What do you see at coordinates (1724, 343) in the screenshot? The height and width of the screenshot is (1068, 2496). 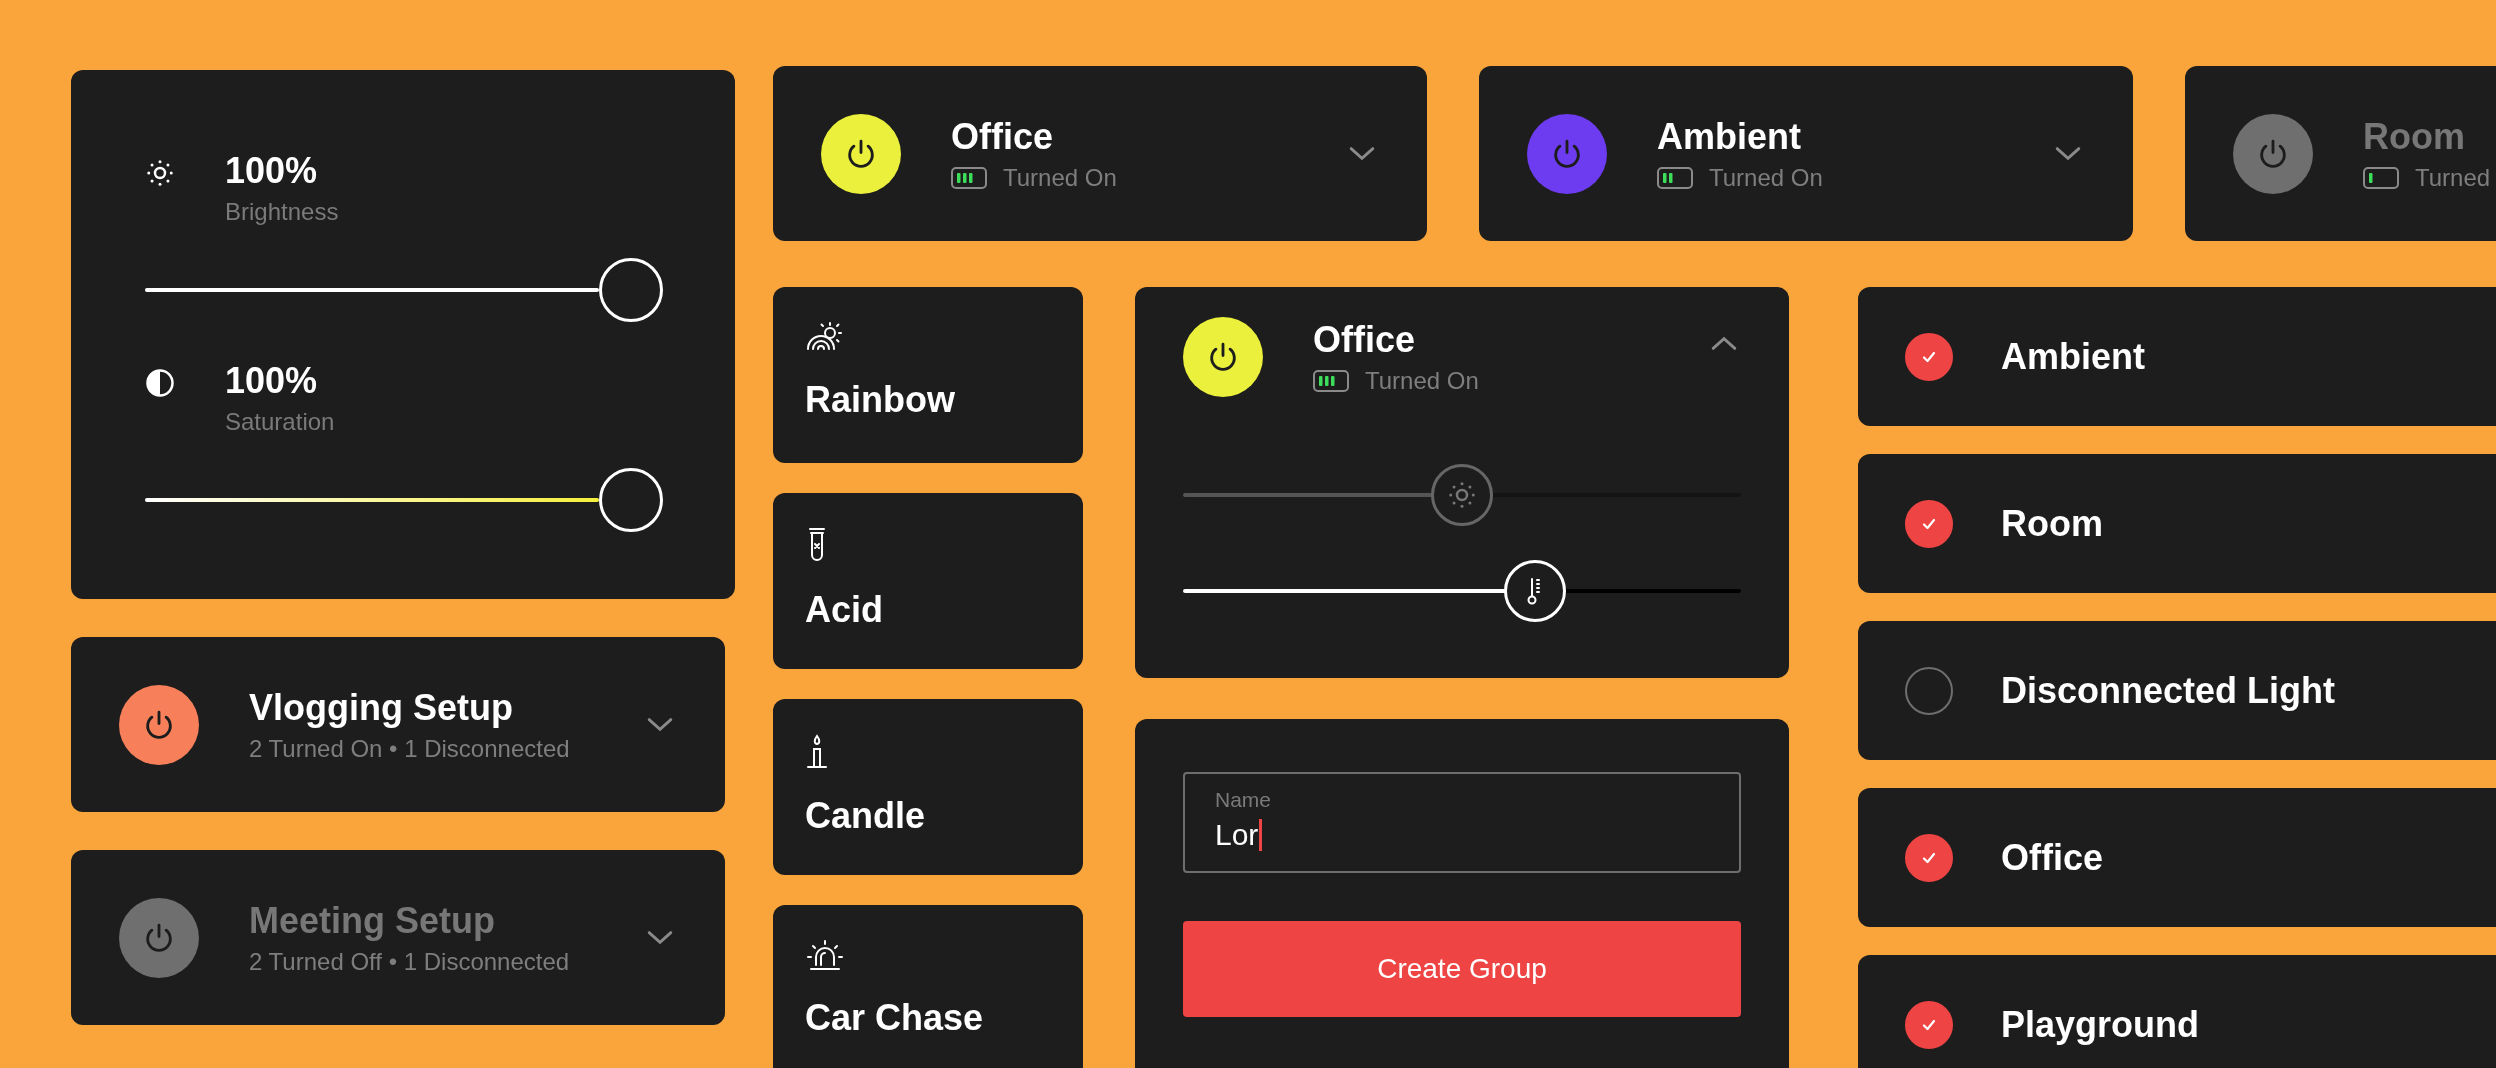 I see `chevron-up-icon` at bounding box center [1724, 343].